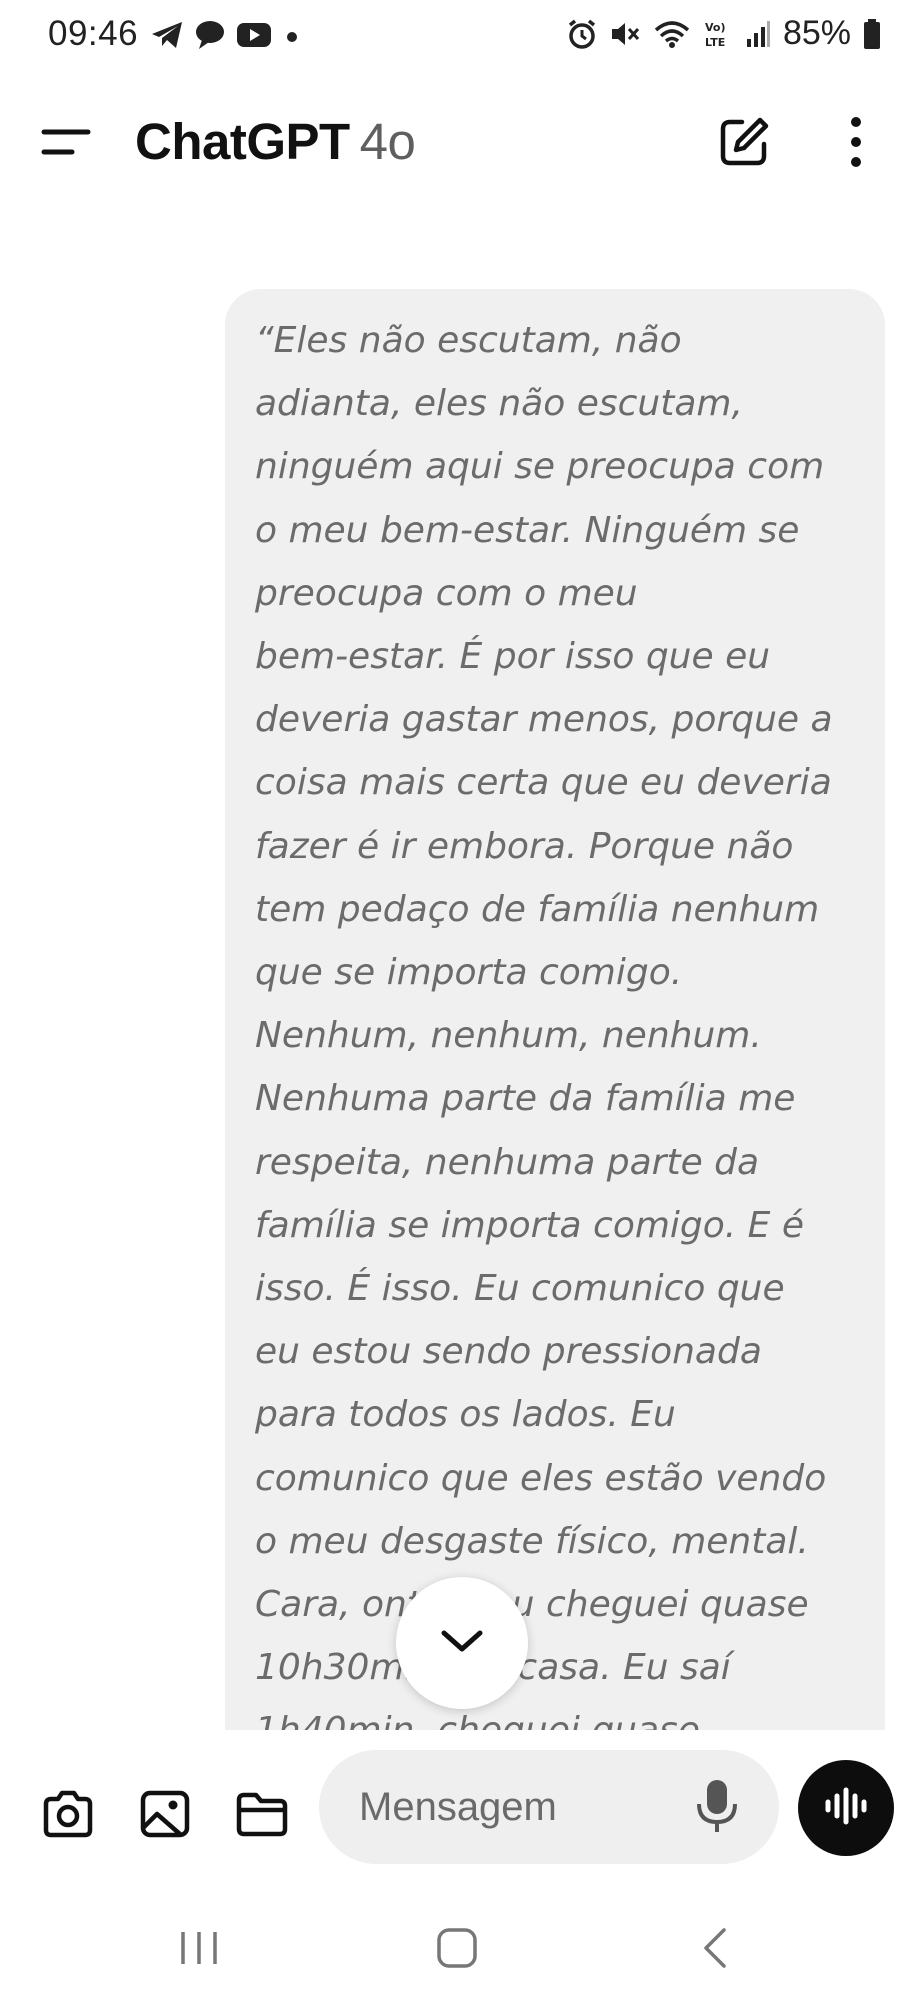 The image size is (923, 2000). I want to click on youtube-icon, so click(254, 35).